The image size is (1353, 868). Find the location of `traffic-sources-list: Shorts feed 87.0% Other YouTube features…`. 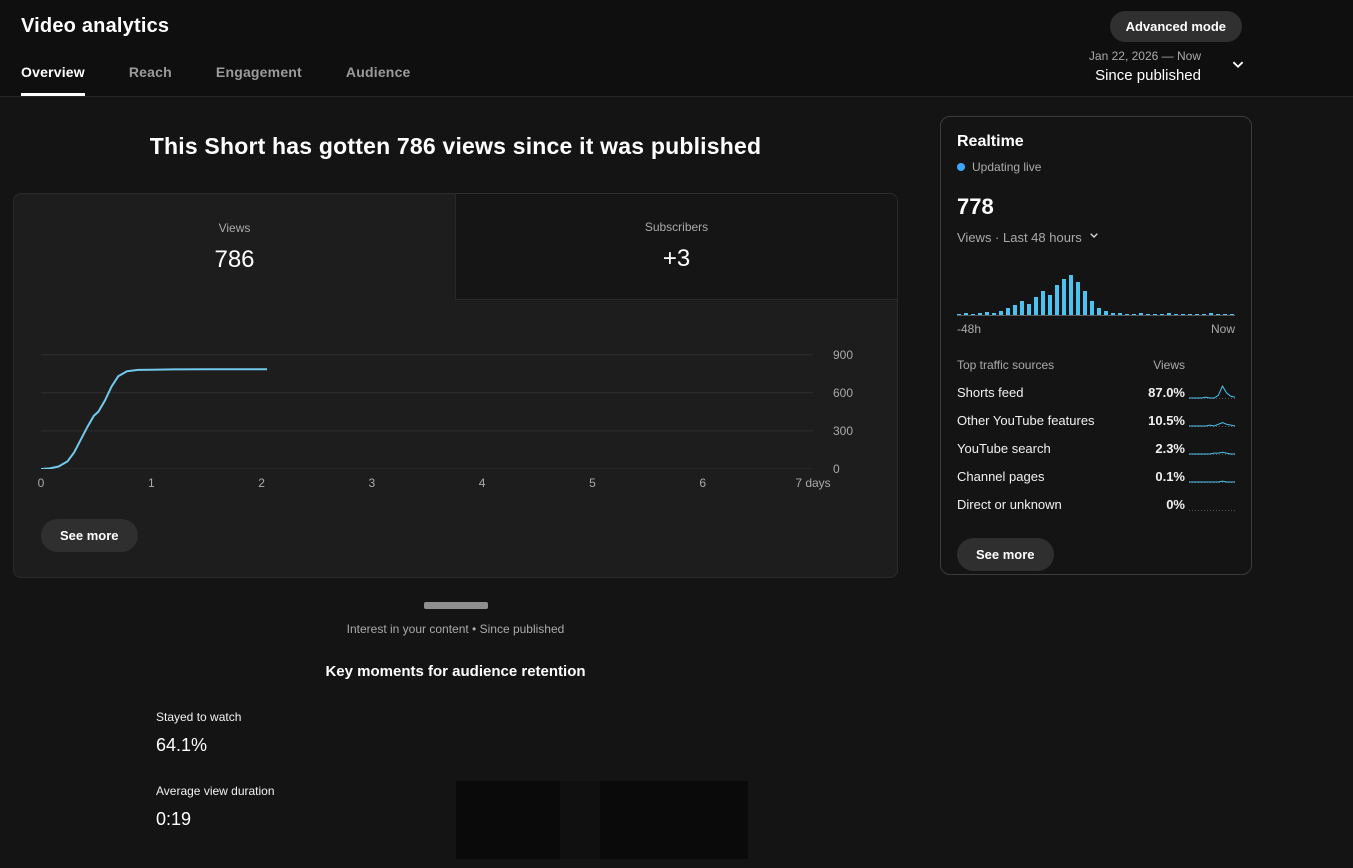

traffic-sources-list: Shorts feed 87.0% Other YouTube features… is located at coordinates (1096, 448).